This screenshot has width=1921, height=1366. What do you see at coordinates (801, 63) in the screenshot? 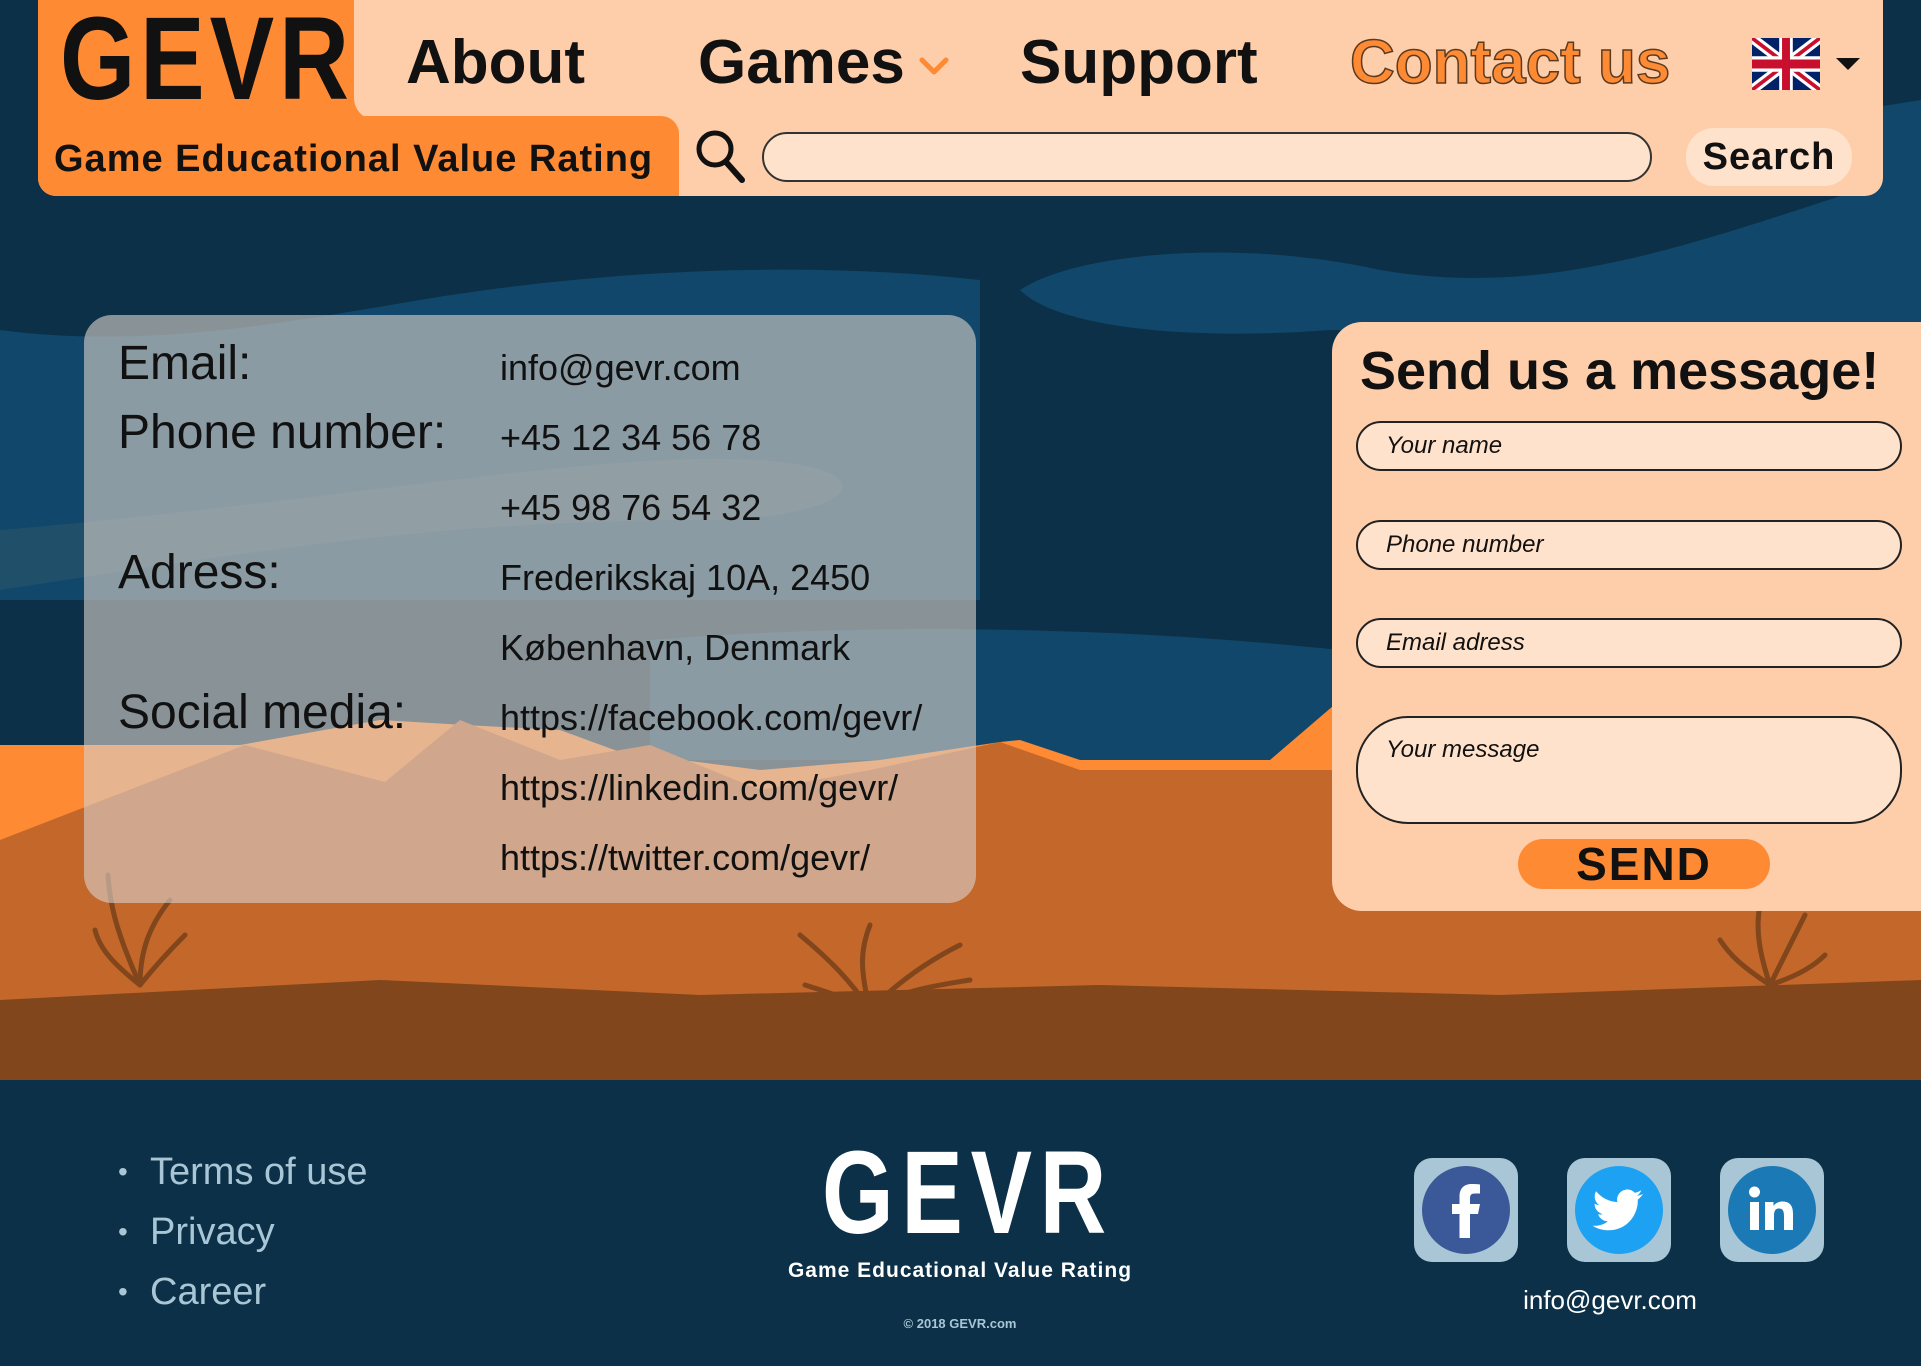
I see `nav-games: Games` at bounding box center [801, 63].